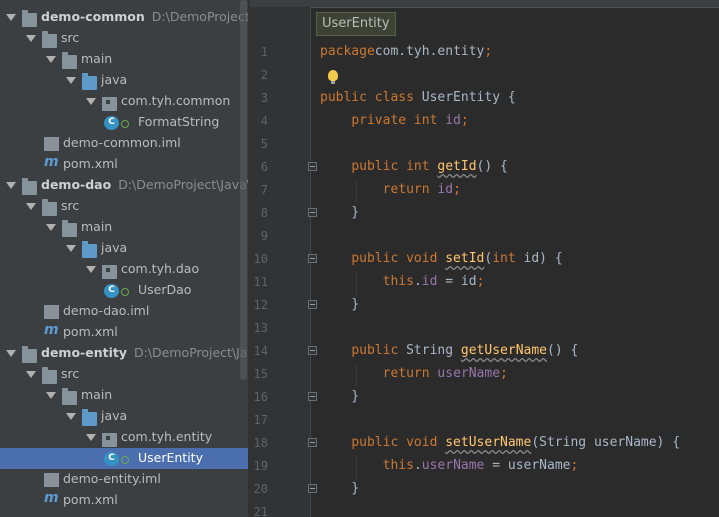 This screenshot has height=517, width=719. I want to click on tree-item-iml: demo-entity.iml, so click(124, 479).